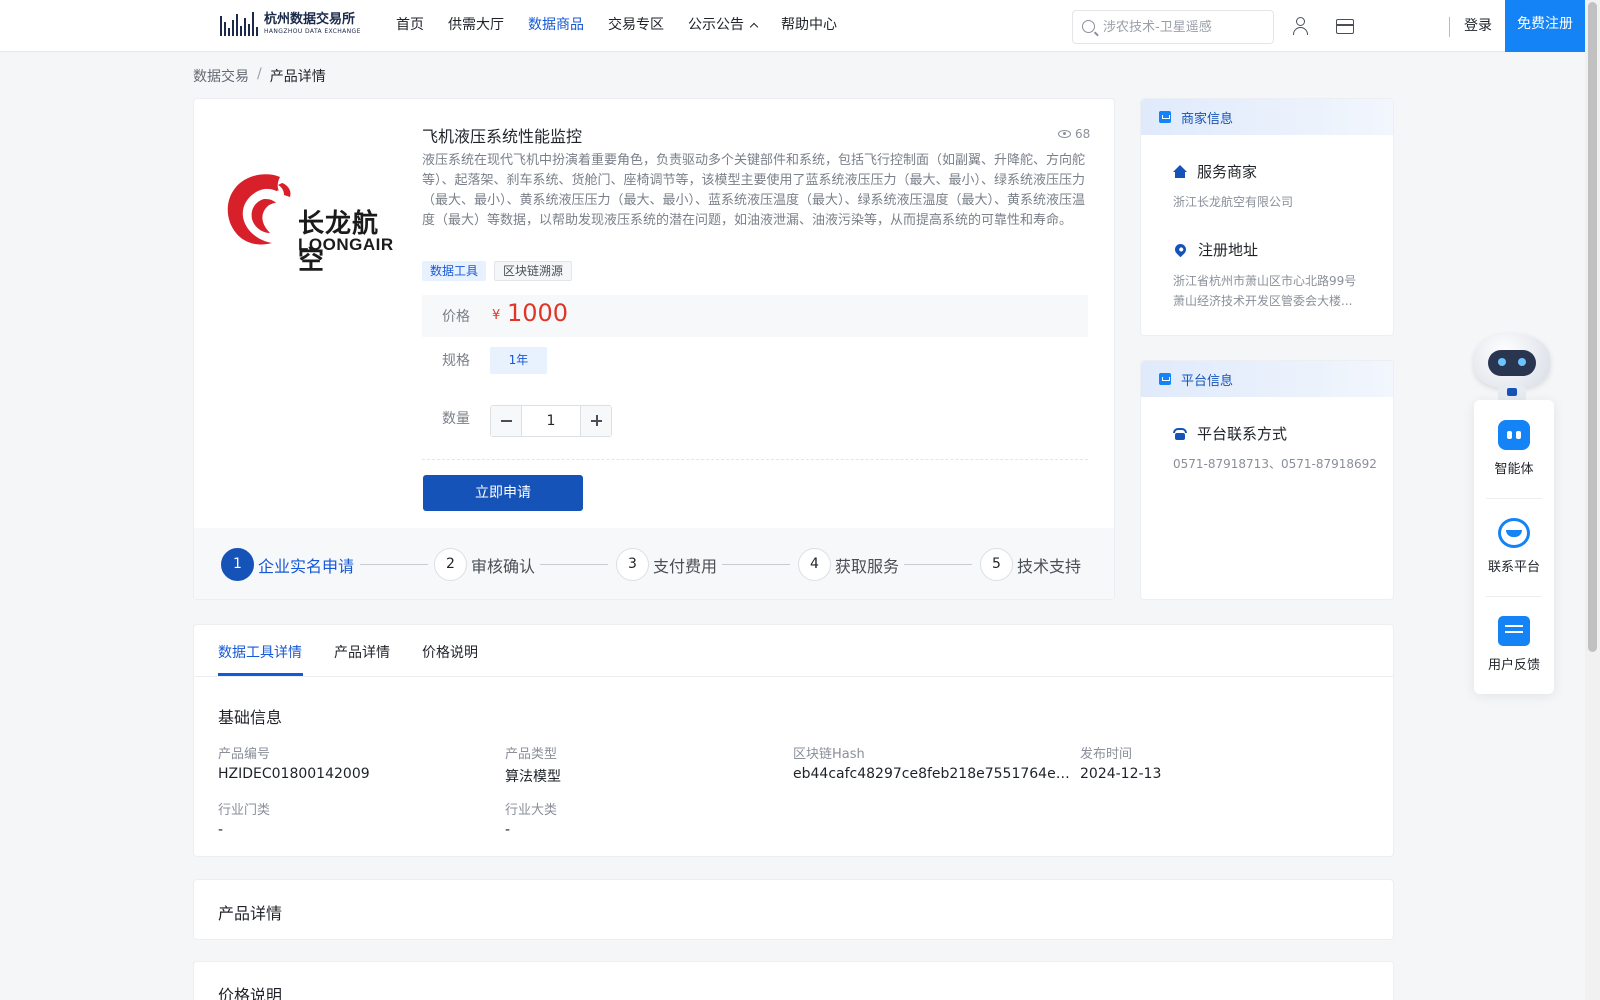 Image resolution: width=1600 pixels, height=1000 pixels. What do you see at coordinates (531, 810) in the screenshot?
I see `field-key: 行业大类` at bounding box center [531, 810].